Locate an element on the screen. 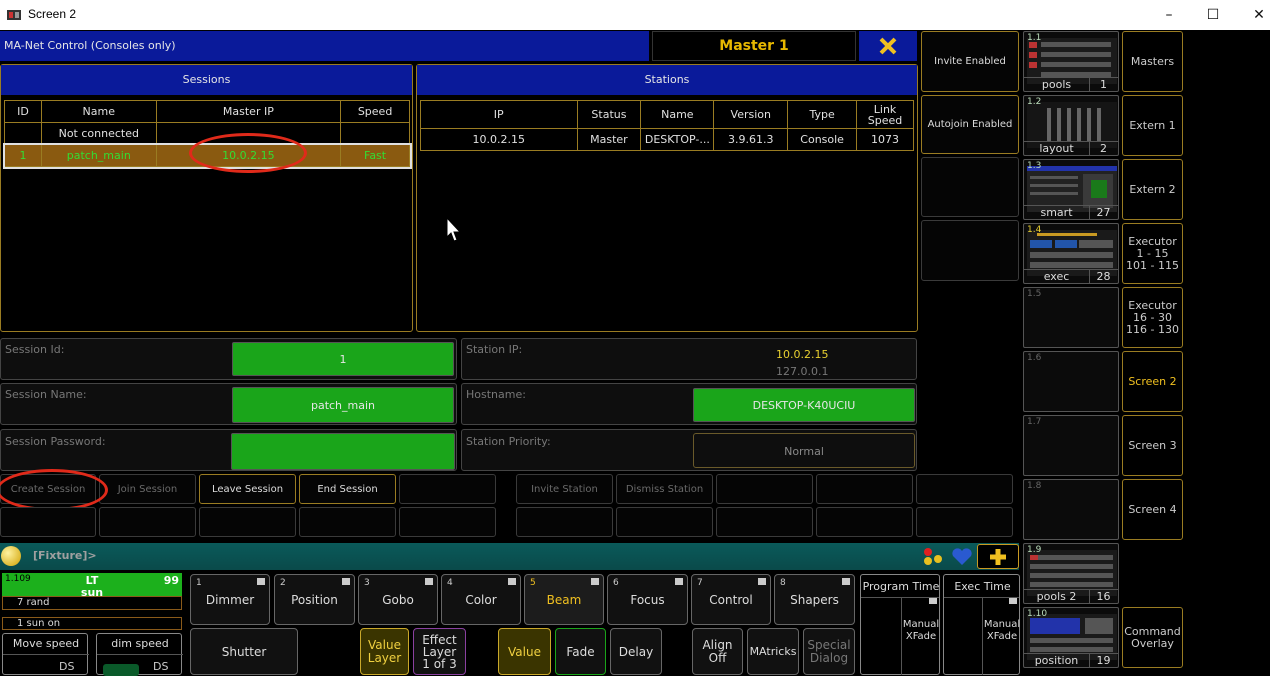  masters-button: Masters is located at coordinates (1152, 61).